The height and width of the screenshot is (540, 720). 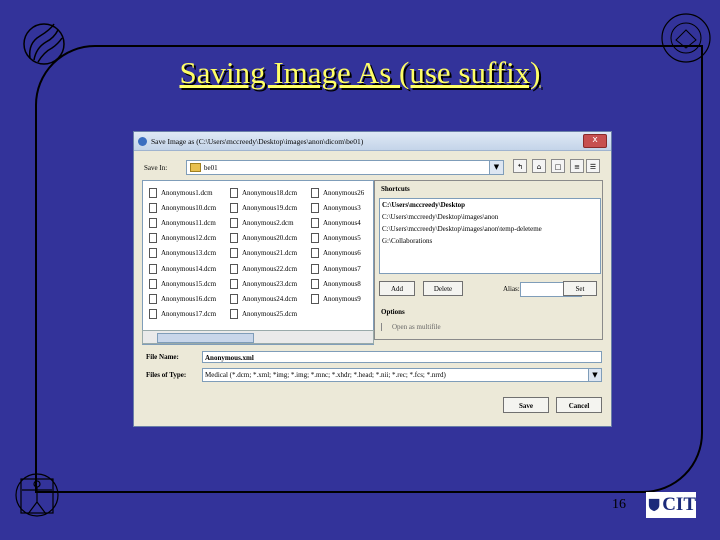 What do you see at coordinates (381, 327) in the screenshot?
I see `checkbox-icon` at bounding box center [381, 327].